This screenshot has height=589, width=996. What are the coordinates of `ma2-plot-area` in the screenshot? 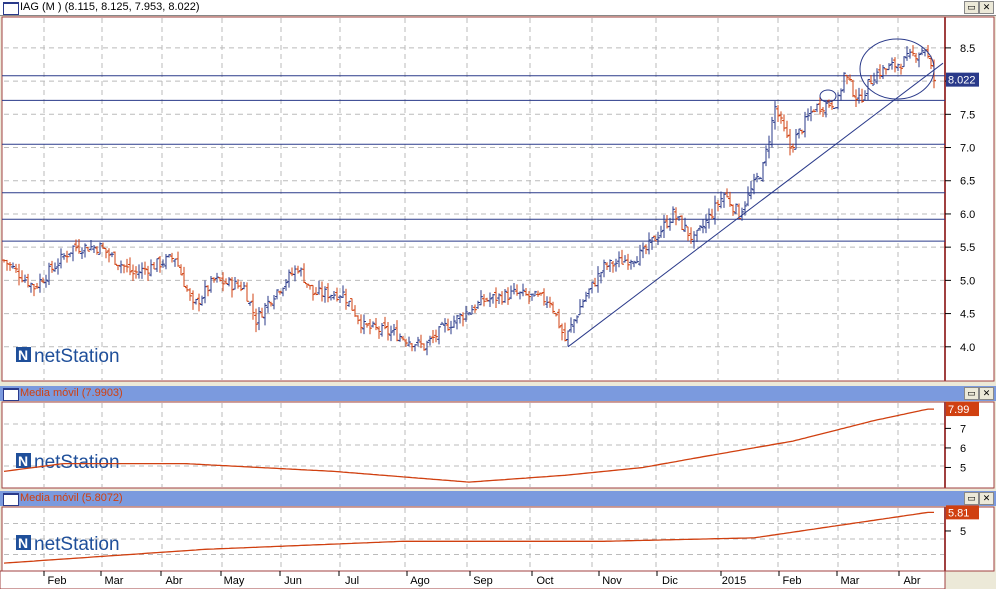 It's located at (498, 539).